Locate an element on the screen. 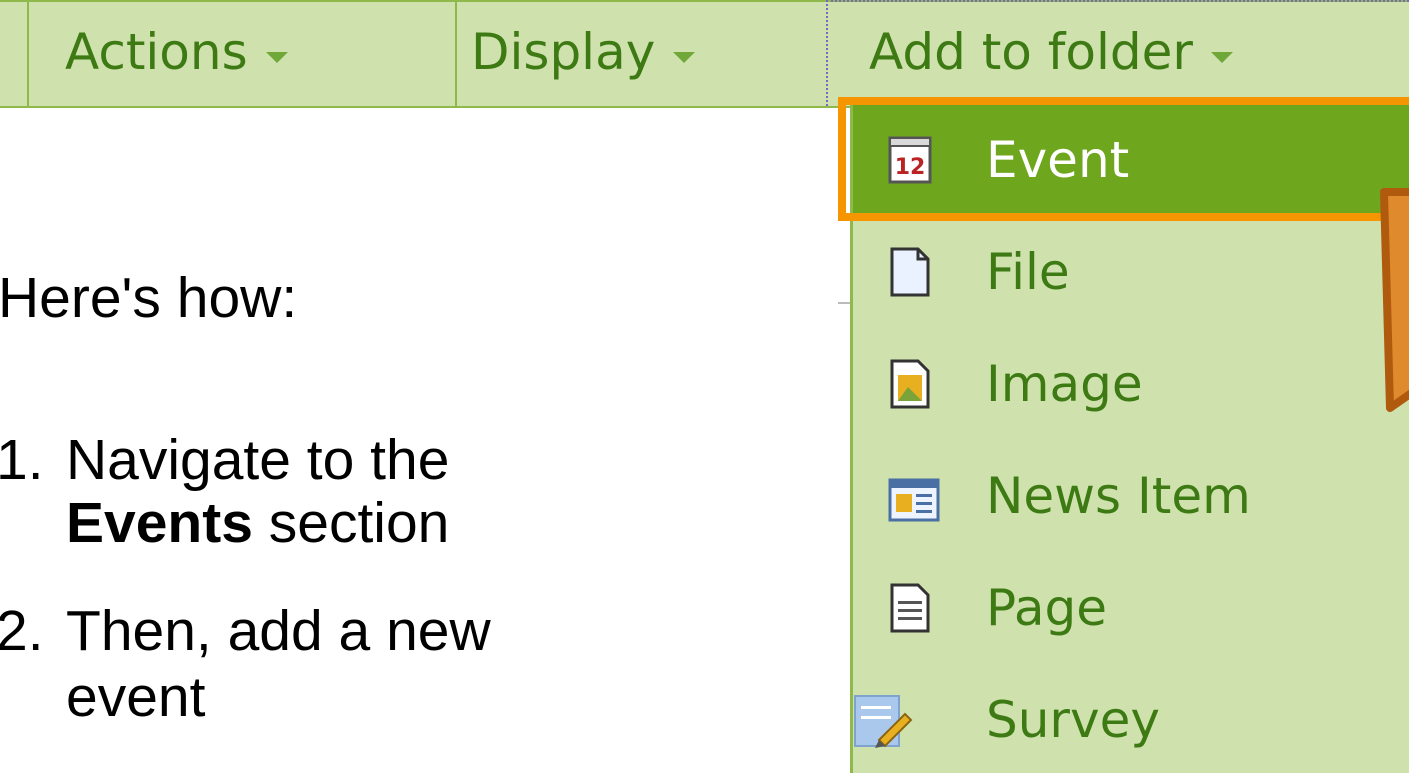 Image resolution: width=1409 pixels, height=776 pixels. actions-label: Actions is located at coordinates (156, 52).